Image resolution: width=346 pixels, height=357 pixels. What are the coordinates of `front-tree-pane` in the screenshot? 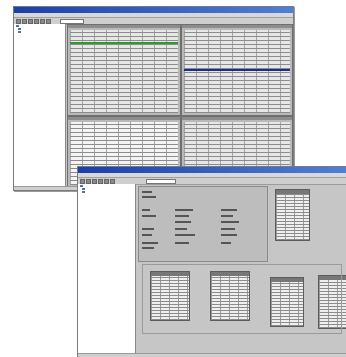 It's located at (107, 269).